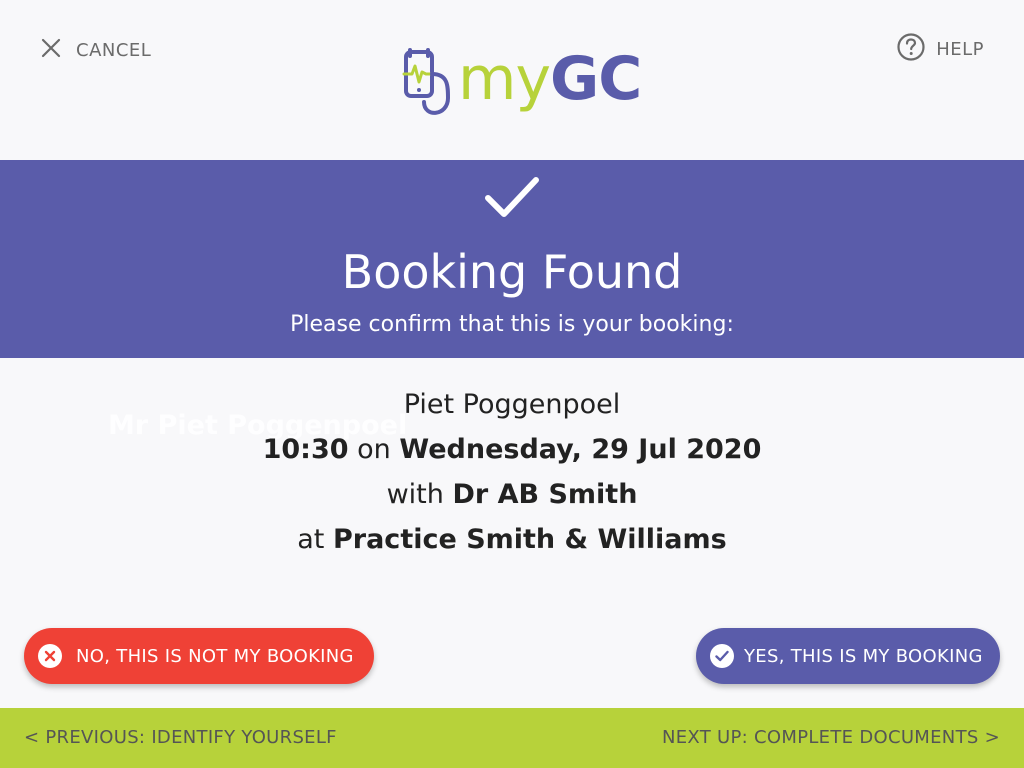 This screenshot has height=768, width=1024. What do you see at coordinates (722, 656) in the screenshot?
I see `check-circle-icon` at bounding box center [722, 656].